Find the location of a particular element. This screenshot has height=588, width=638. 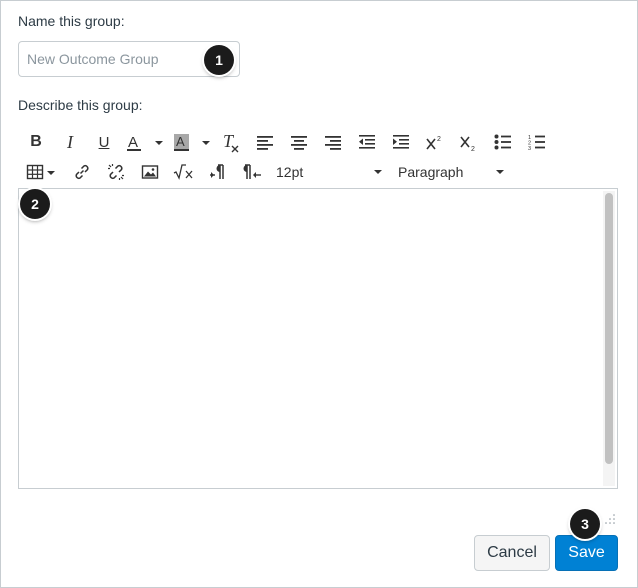

clear-formatting-icon: T is located at coordinates (231, 142).